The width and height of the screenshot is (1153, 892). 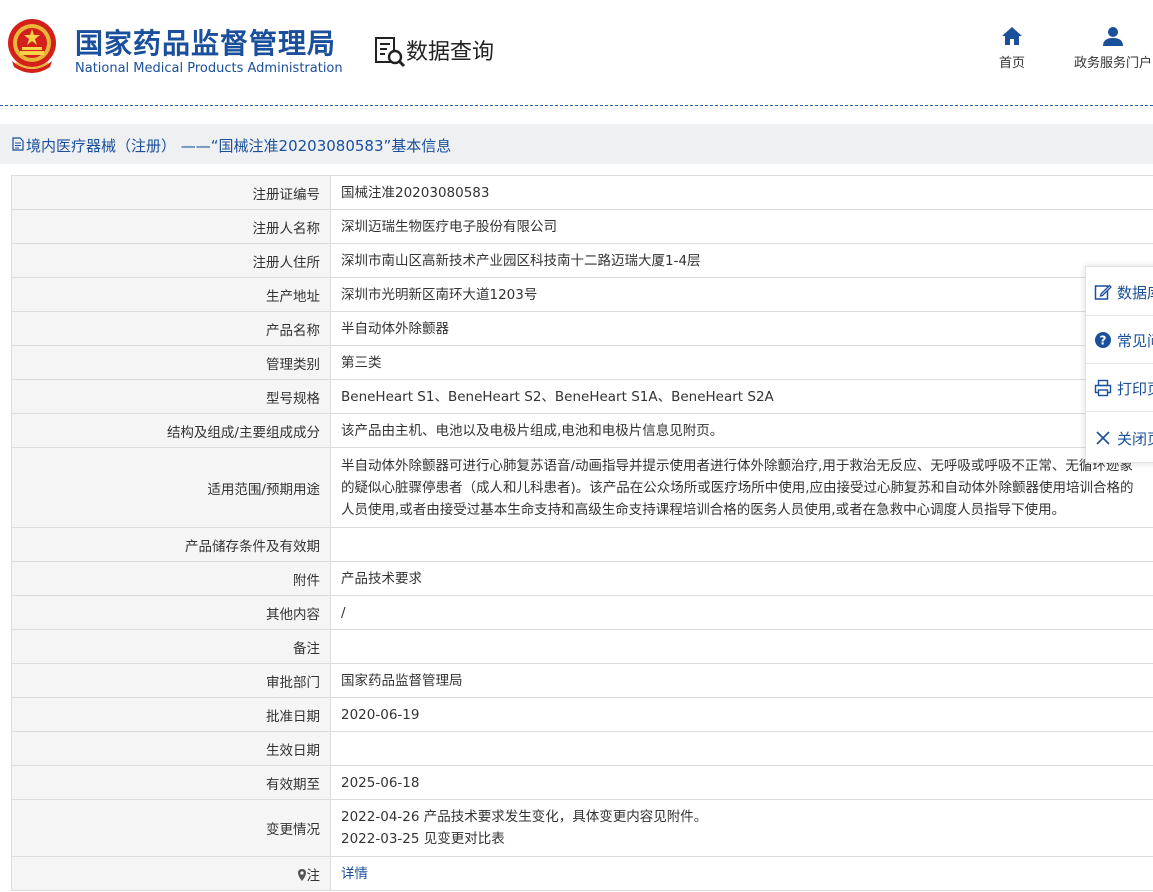 What do you see at coordinates (390, 52) in the screenshot?
I see `data-query-icon` at bounding box center [390, 52].